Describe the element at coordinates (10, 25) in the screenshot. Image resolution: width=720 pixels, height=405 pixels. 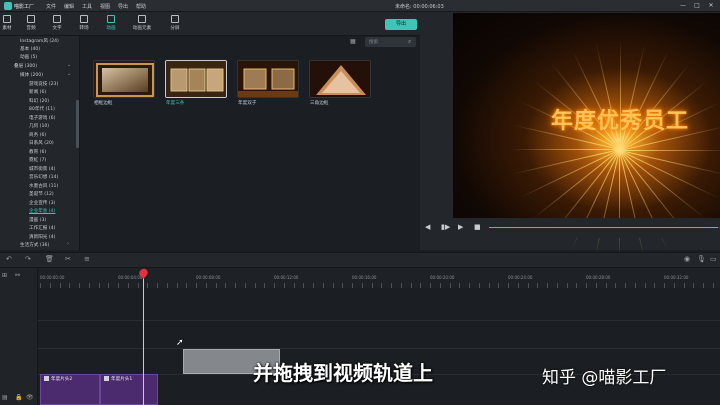
I see `tool-media: 素材` at that location.